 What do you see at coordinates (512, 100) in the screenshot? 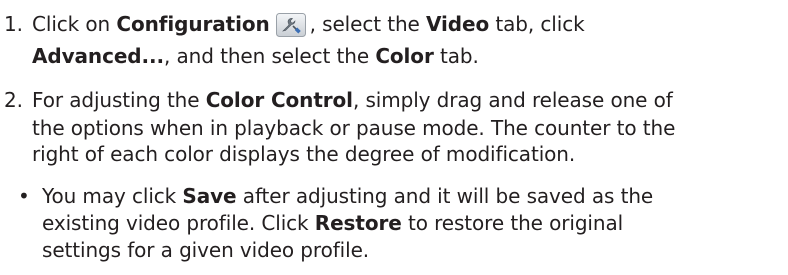
I see `step-text: , simply drag and release one of` at bounding box center [512, 100].